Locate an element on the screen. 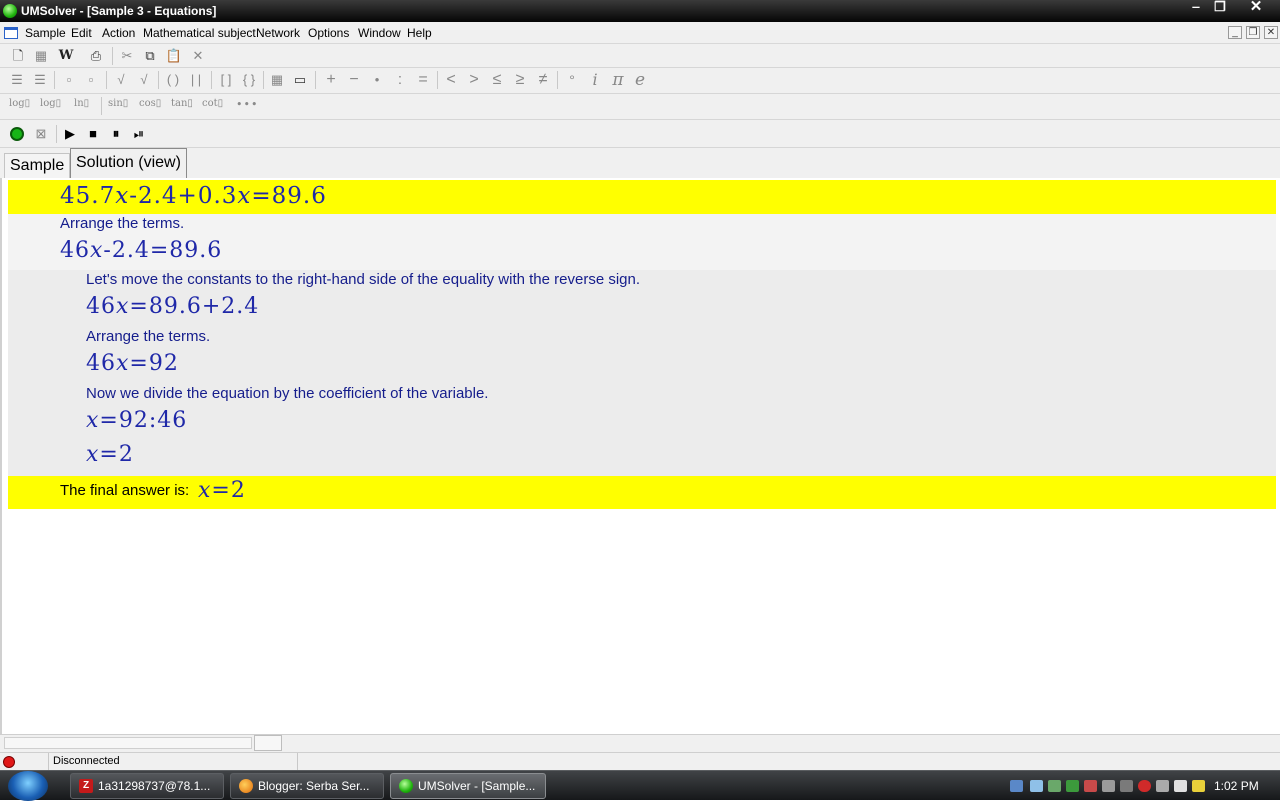  mdi-minimize-button: _ is located at coordinates (1235, 32).